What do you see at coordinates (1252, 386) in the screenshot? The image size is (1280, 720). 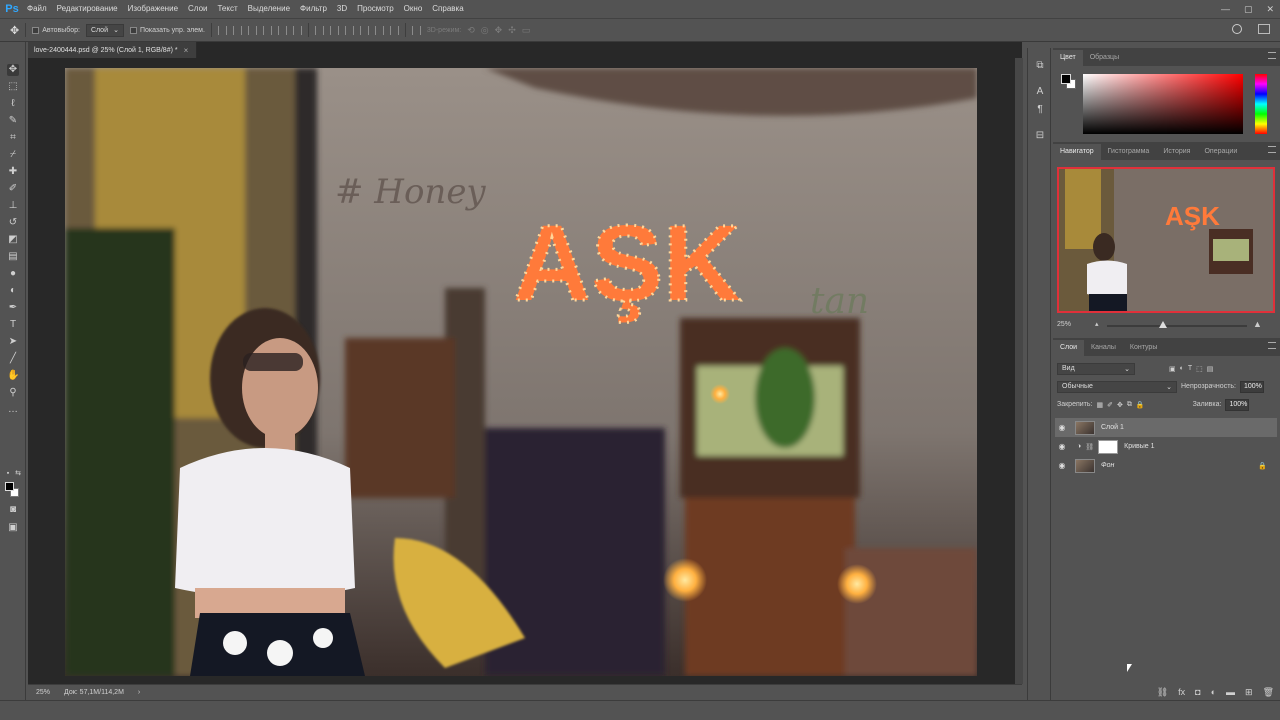 I see `opacity-input: 100%` at bounding box center [1252, 386].